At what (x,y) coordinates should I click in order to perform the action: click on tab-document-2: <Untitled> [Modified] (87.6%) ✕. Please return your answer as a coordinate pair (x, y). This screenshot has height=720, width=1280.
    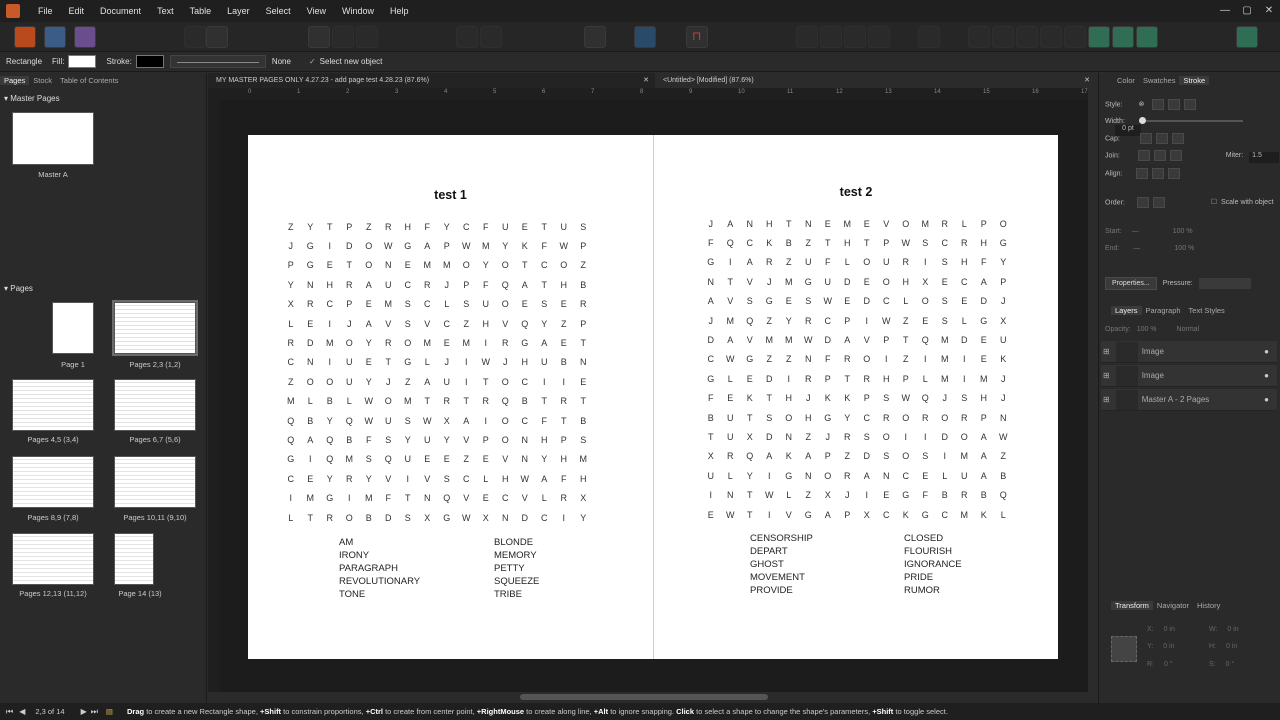
    Looking at the image, I should click on (875, 80).